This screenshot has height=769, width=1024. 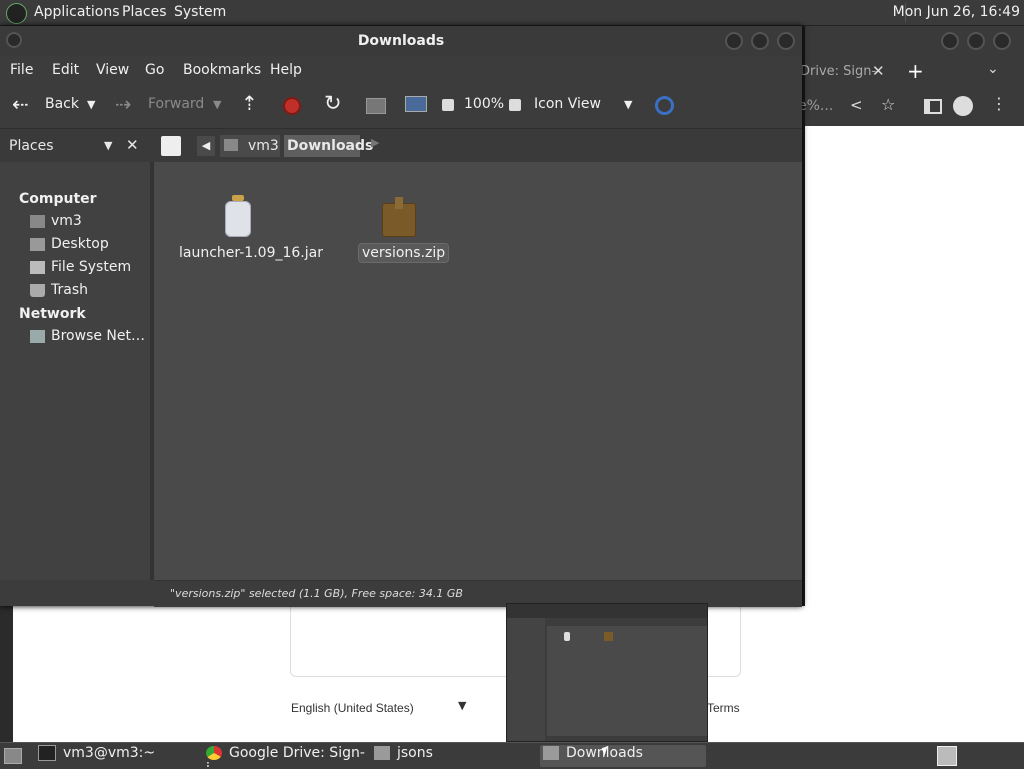 What do you see at coordinates (999, 103) in the screenshot?
I see `browser-menu-icon: ⋮` at bounding box center [999, 103].